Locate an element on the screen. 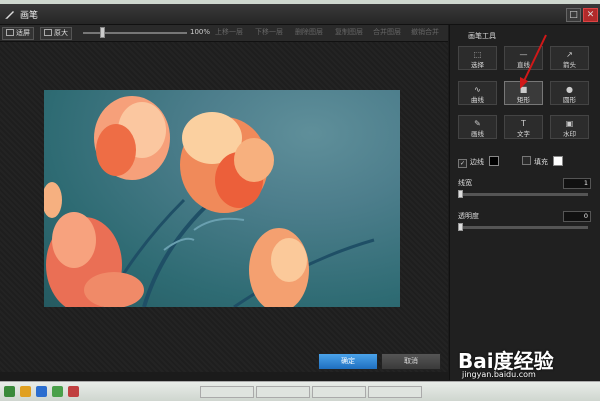 This screenshot has height=401, width=600. border-checkbox: ✓ 边线 is located at coordinates (479, 162).